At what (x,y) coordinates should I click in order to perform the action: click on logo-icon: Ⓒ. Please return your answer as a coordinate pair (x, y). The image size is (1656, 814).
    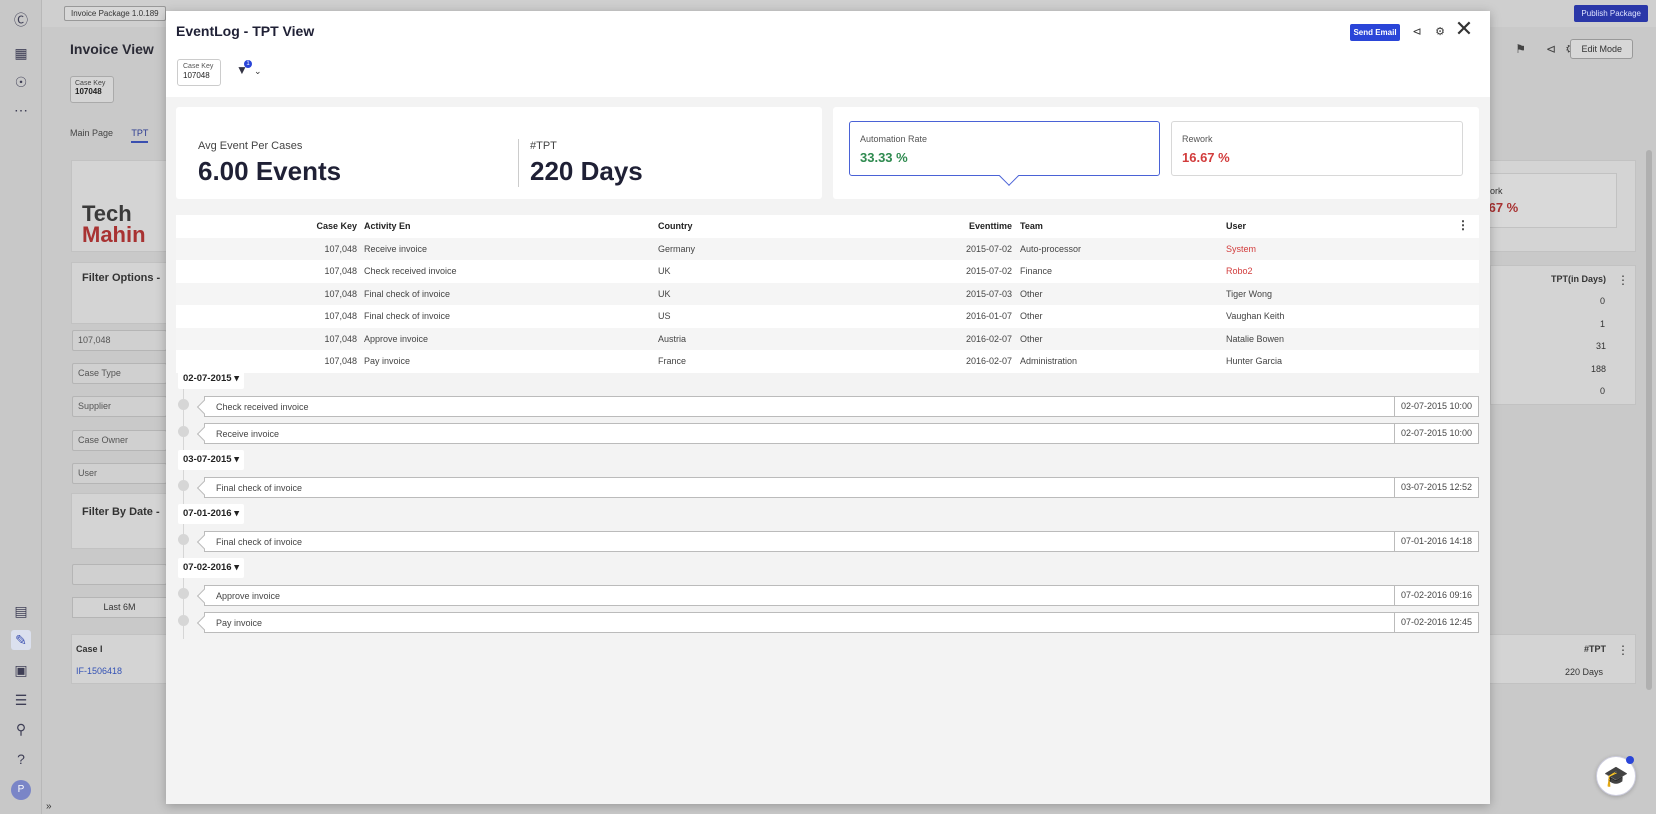
    Looking at the image, I should click on (21, 20).